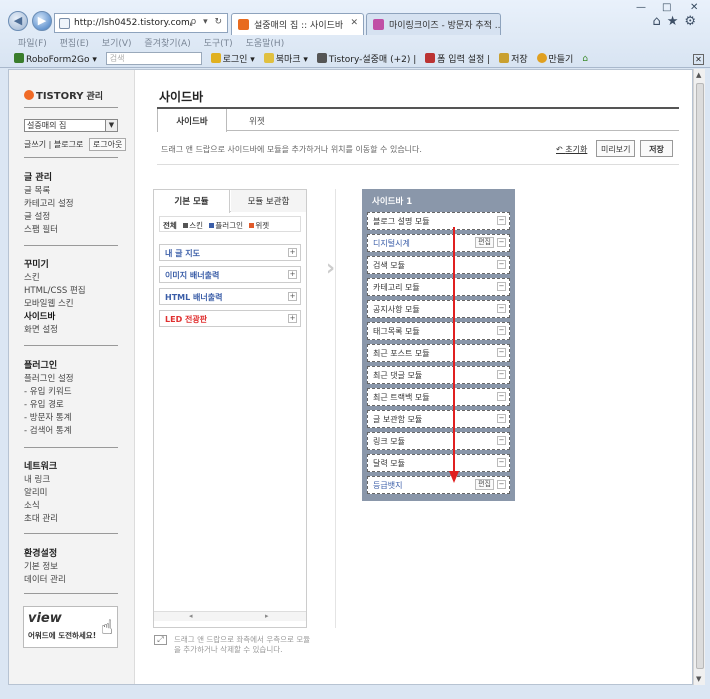 Image resolution: width=710 pixels, height=699 pixels. Describe the element at coordinates (438, 331) in the screenshot. I see `sidebar-module-item: 태그목록 모듈 −` at that location.